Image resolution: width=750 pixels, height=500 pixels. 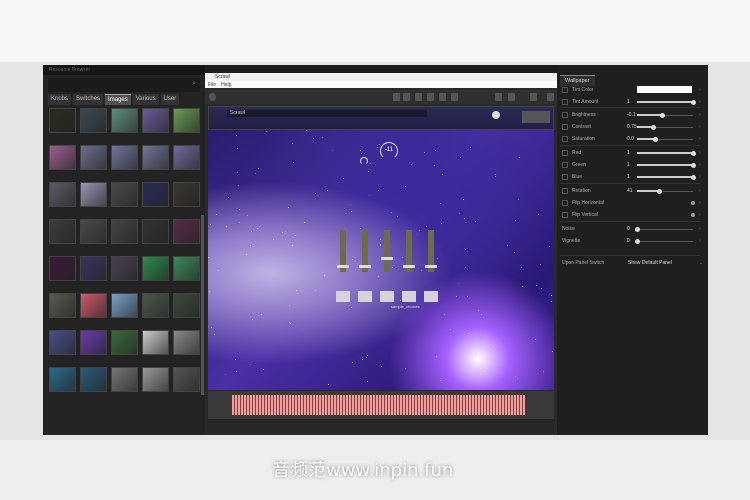 I want to click on menu-help: Help, so click(x=226, y=85).